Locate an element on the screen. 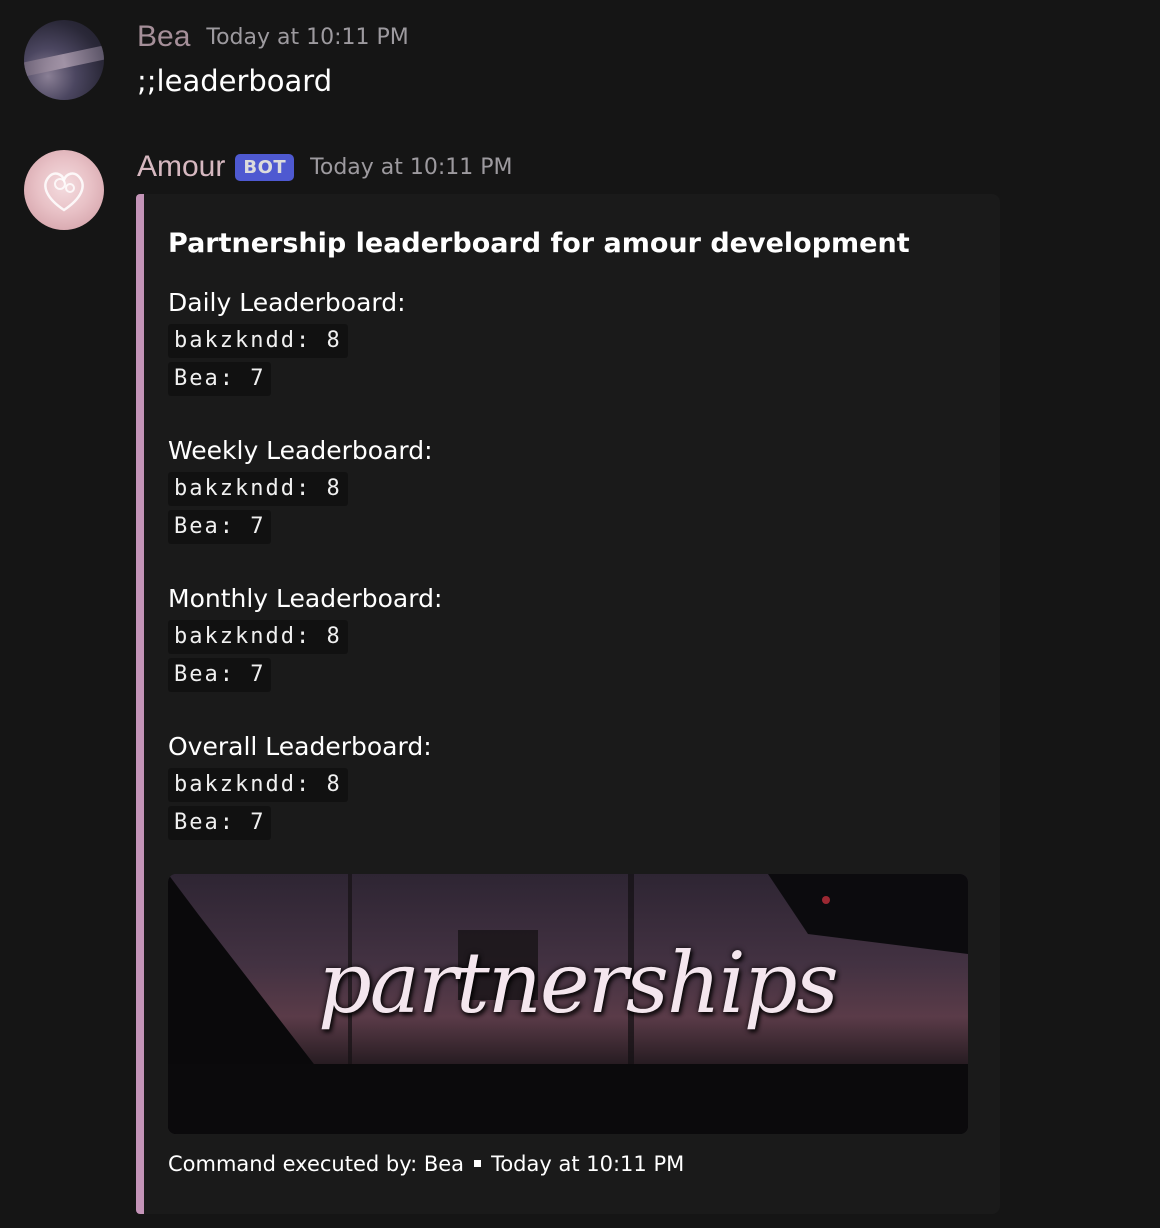 The image size is (1160, 1228). username: Amour is located at coordinates (181, 167).